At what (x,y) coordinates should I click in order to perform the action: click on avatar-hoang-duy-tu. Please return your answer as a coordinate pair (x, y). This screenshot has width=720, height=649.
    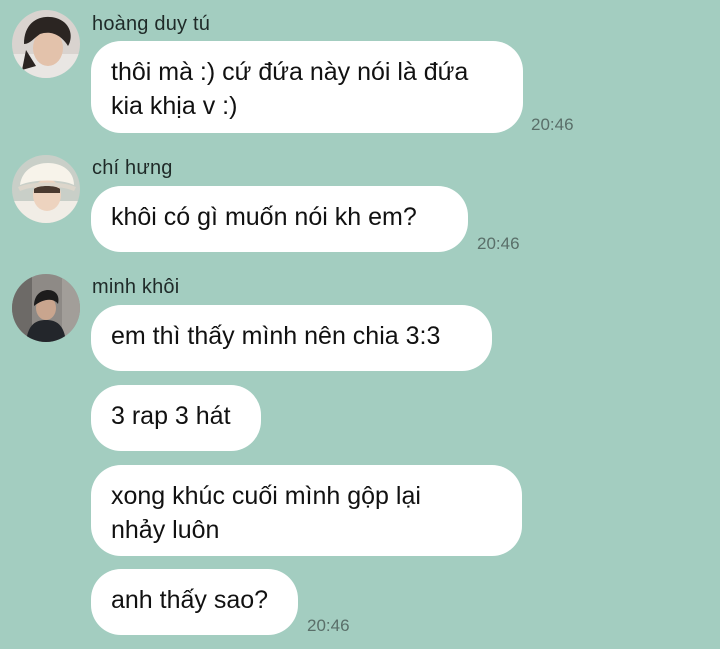
    Looking at the image, I should click on (46, 44).